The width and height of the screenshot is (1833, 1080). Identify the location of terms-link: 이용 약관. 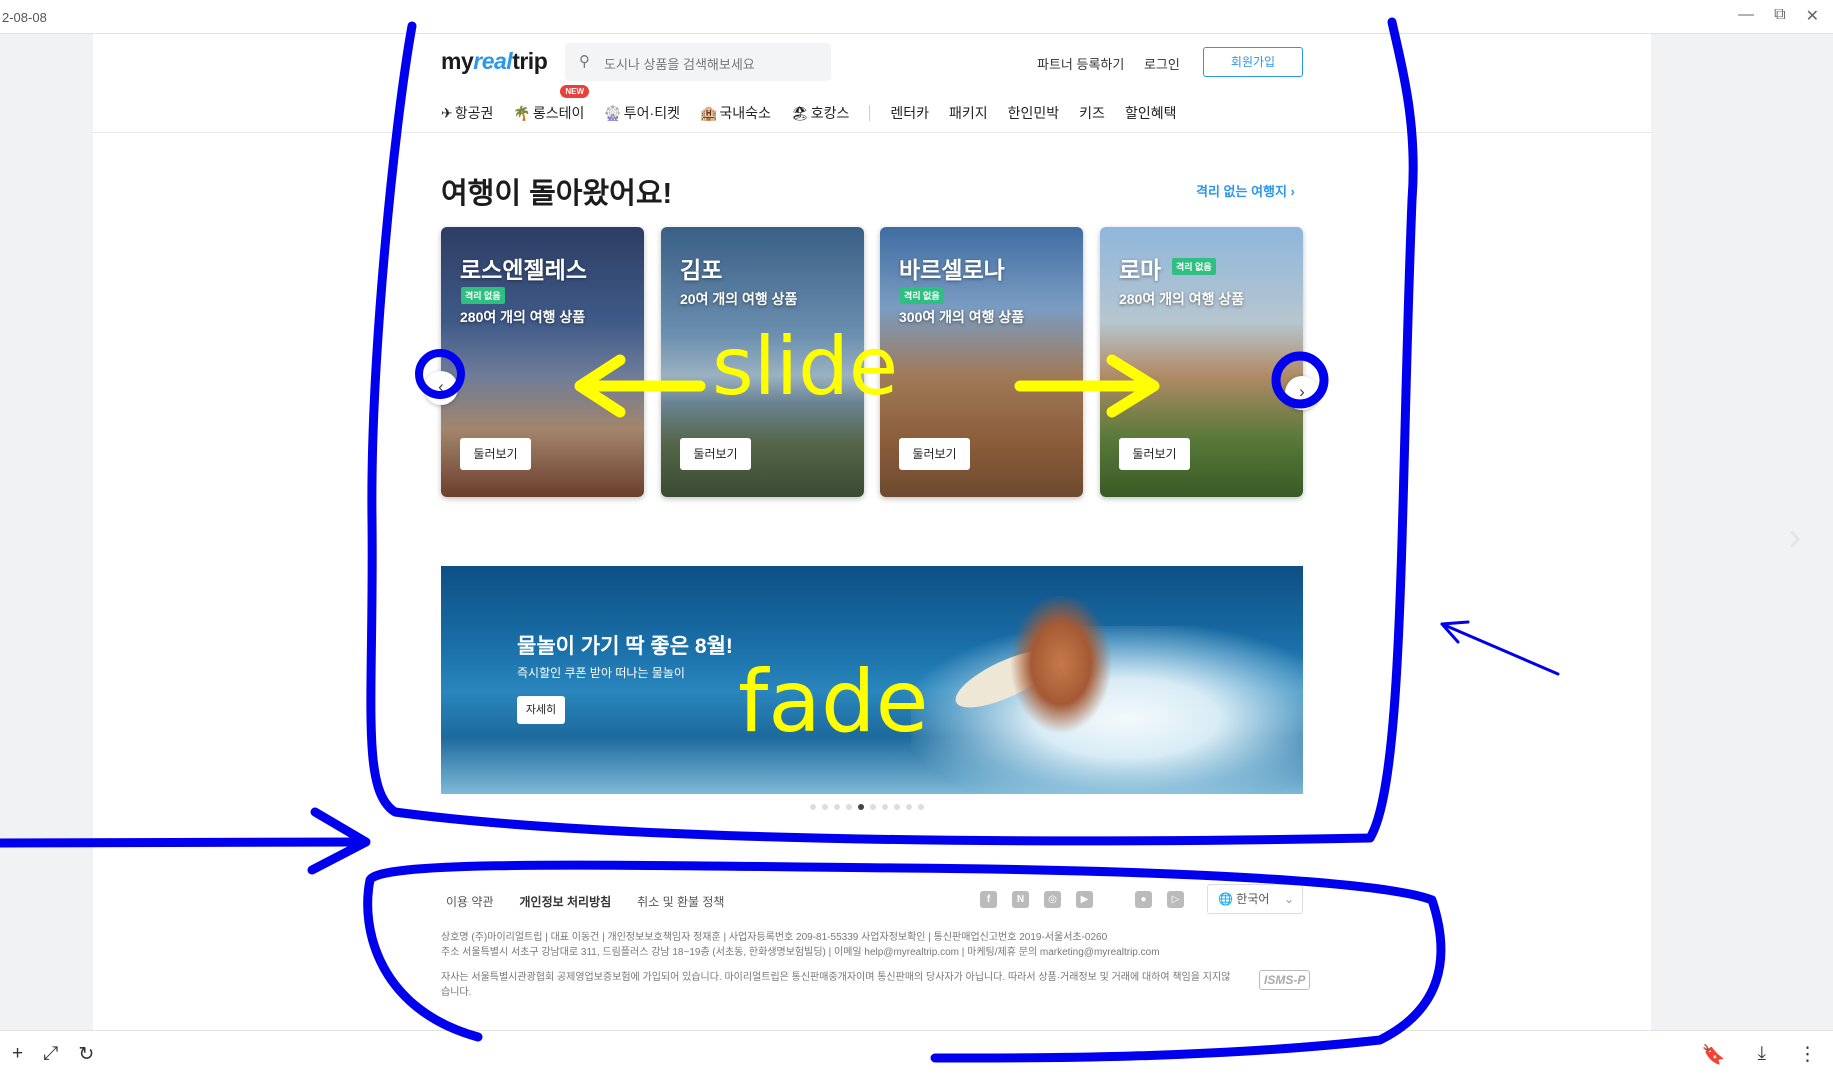
(470, 901).